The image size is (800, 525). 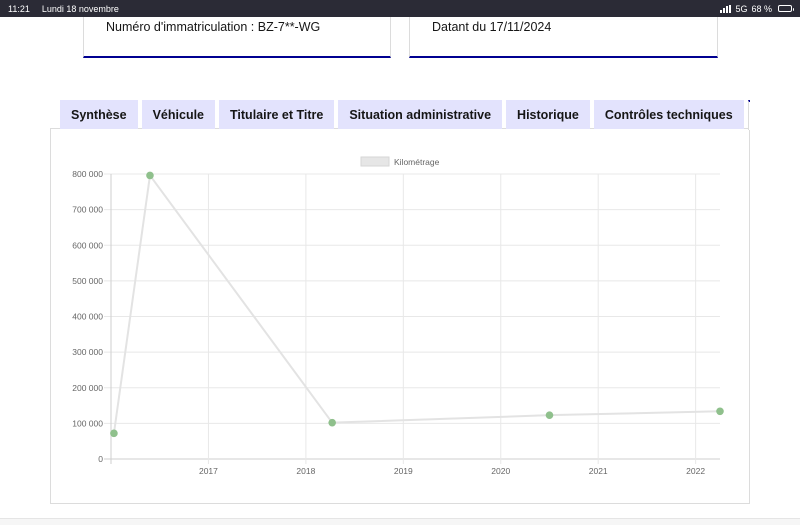 I want to click on y-tick-label: 600 000, so click(x=87, y=245).